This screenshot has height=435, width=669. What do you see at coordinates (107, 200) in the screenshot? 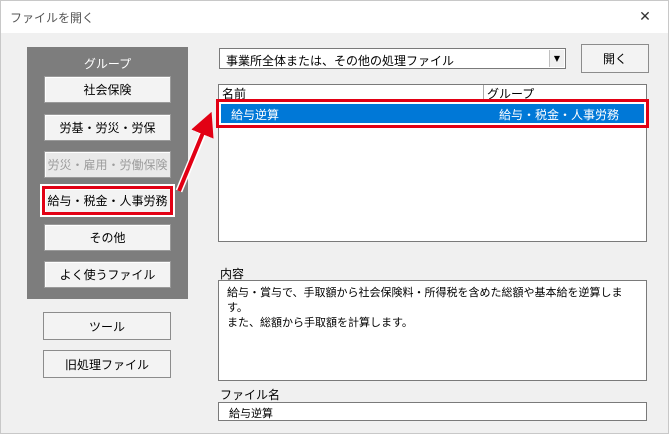
I see `group-button-payroll-tax-hr: 給与・税金・人事労務` at bounding box center [107, 200].